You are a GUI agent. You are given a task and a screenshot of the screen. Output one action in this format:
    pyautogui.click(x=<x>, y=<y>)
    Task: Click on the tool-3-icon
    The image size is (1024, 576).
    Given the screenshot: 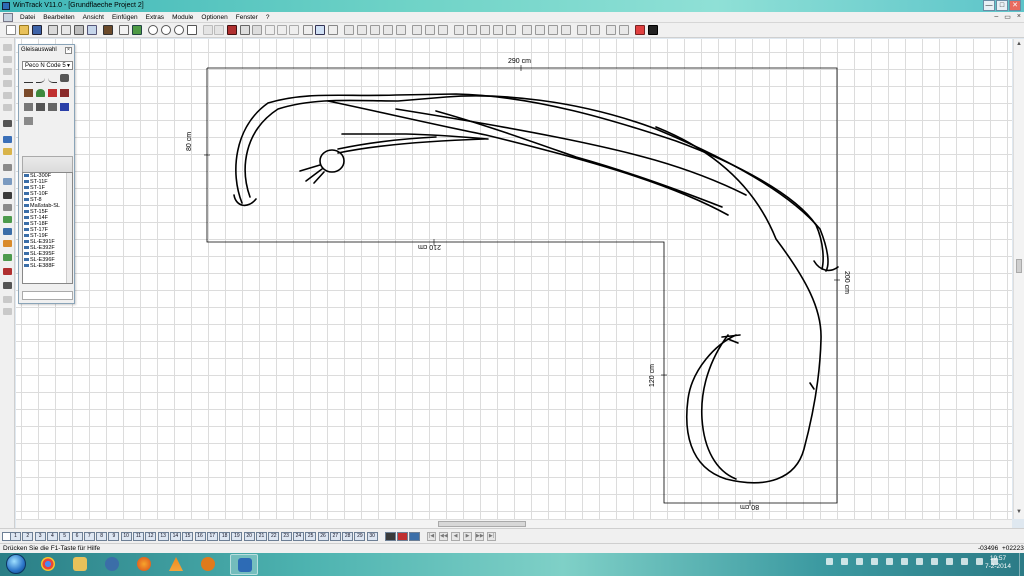 What is the action you would take?
    pyautogui.click(x=7, y=71)
    